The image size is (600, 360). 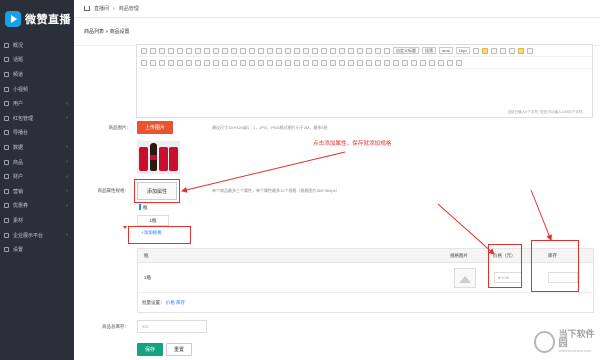 What do you see at coordinates (37, 220) in the screenshot?
I see `sidebar-item: 素材` at bounding box center [37, 220].